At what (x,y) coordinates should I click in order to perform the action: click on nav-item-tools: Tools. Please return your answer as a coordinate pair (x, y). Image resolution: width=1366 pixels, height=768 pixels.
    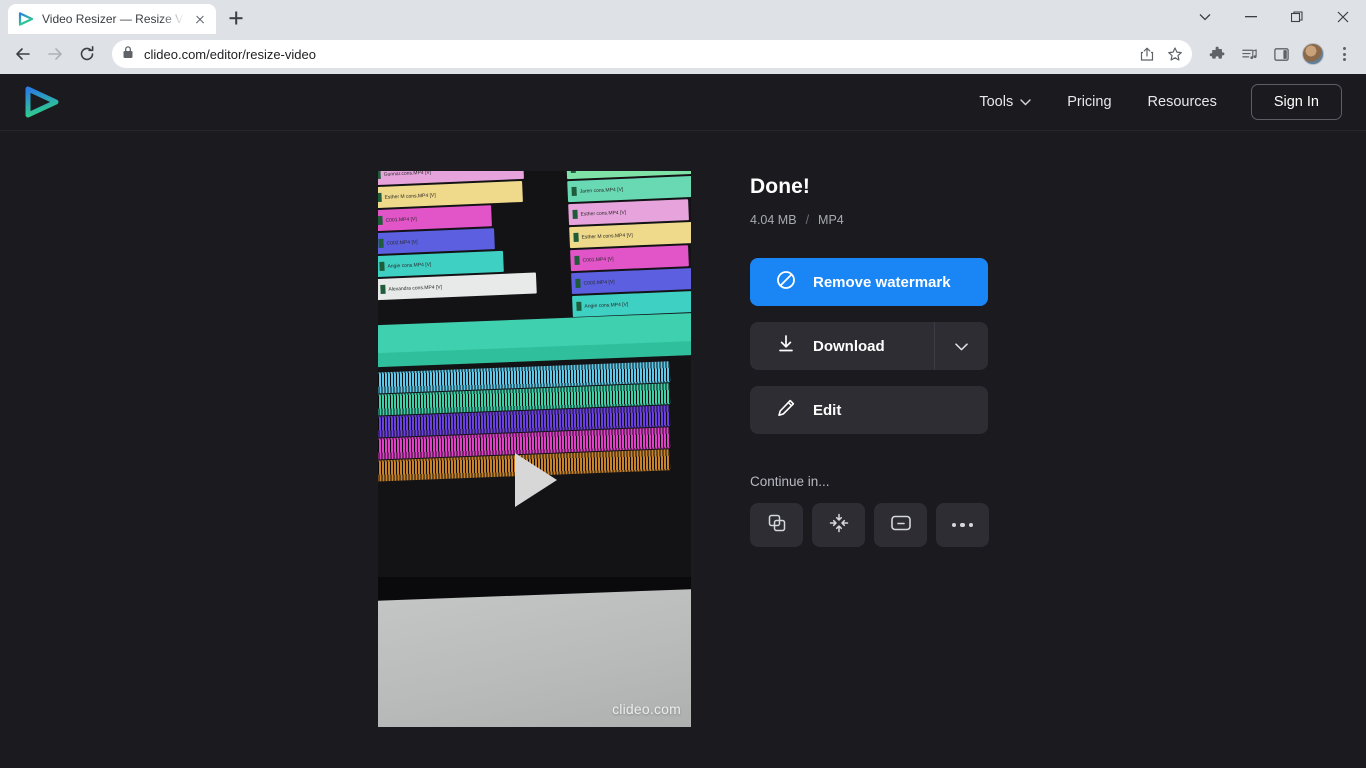
    Looking at the image, I should click on (1005, 102).